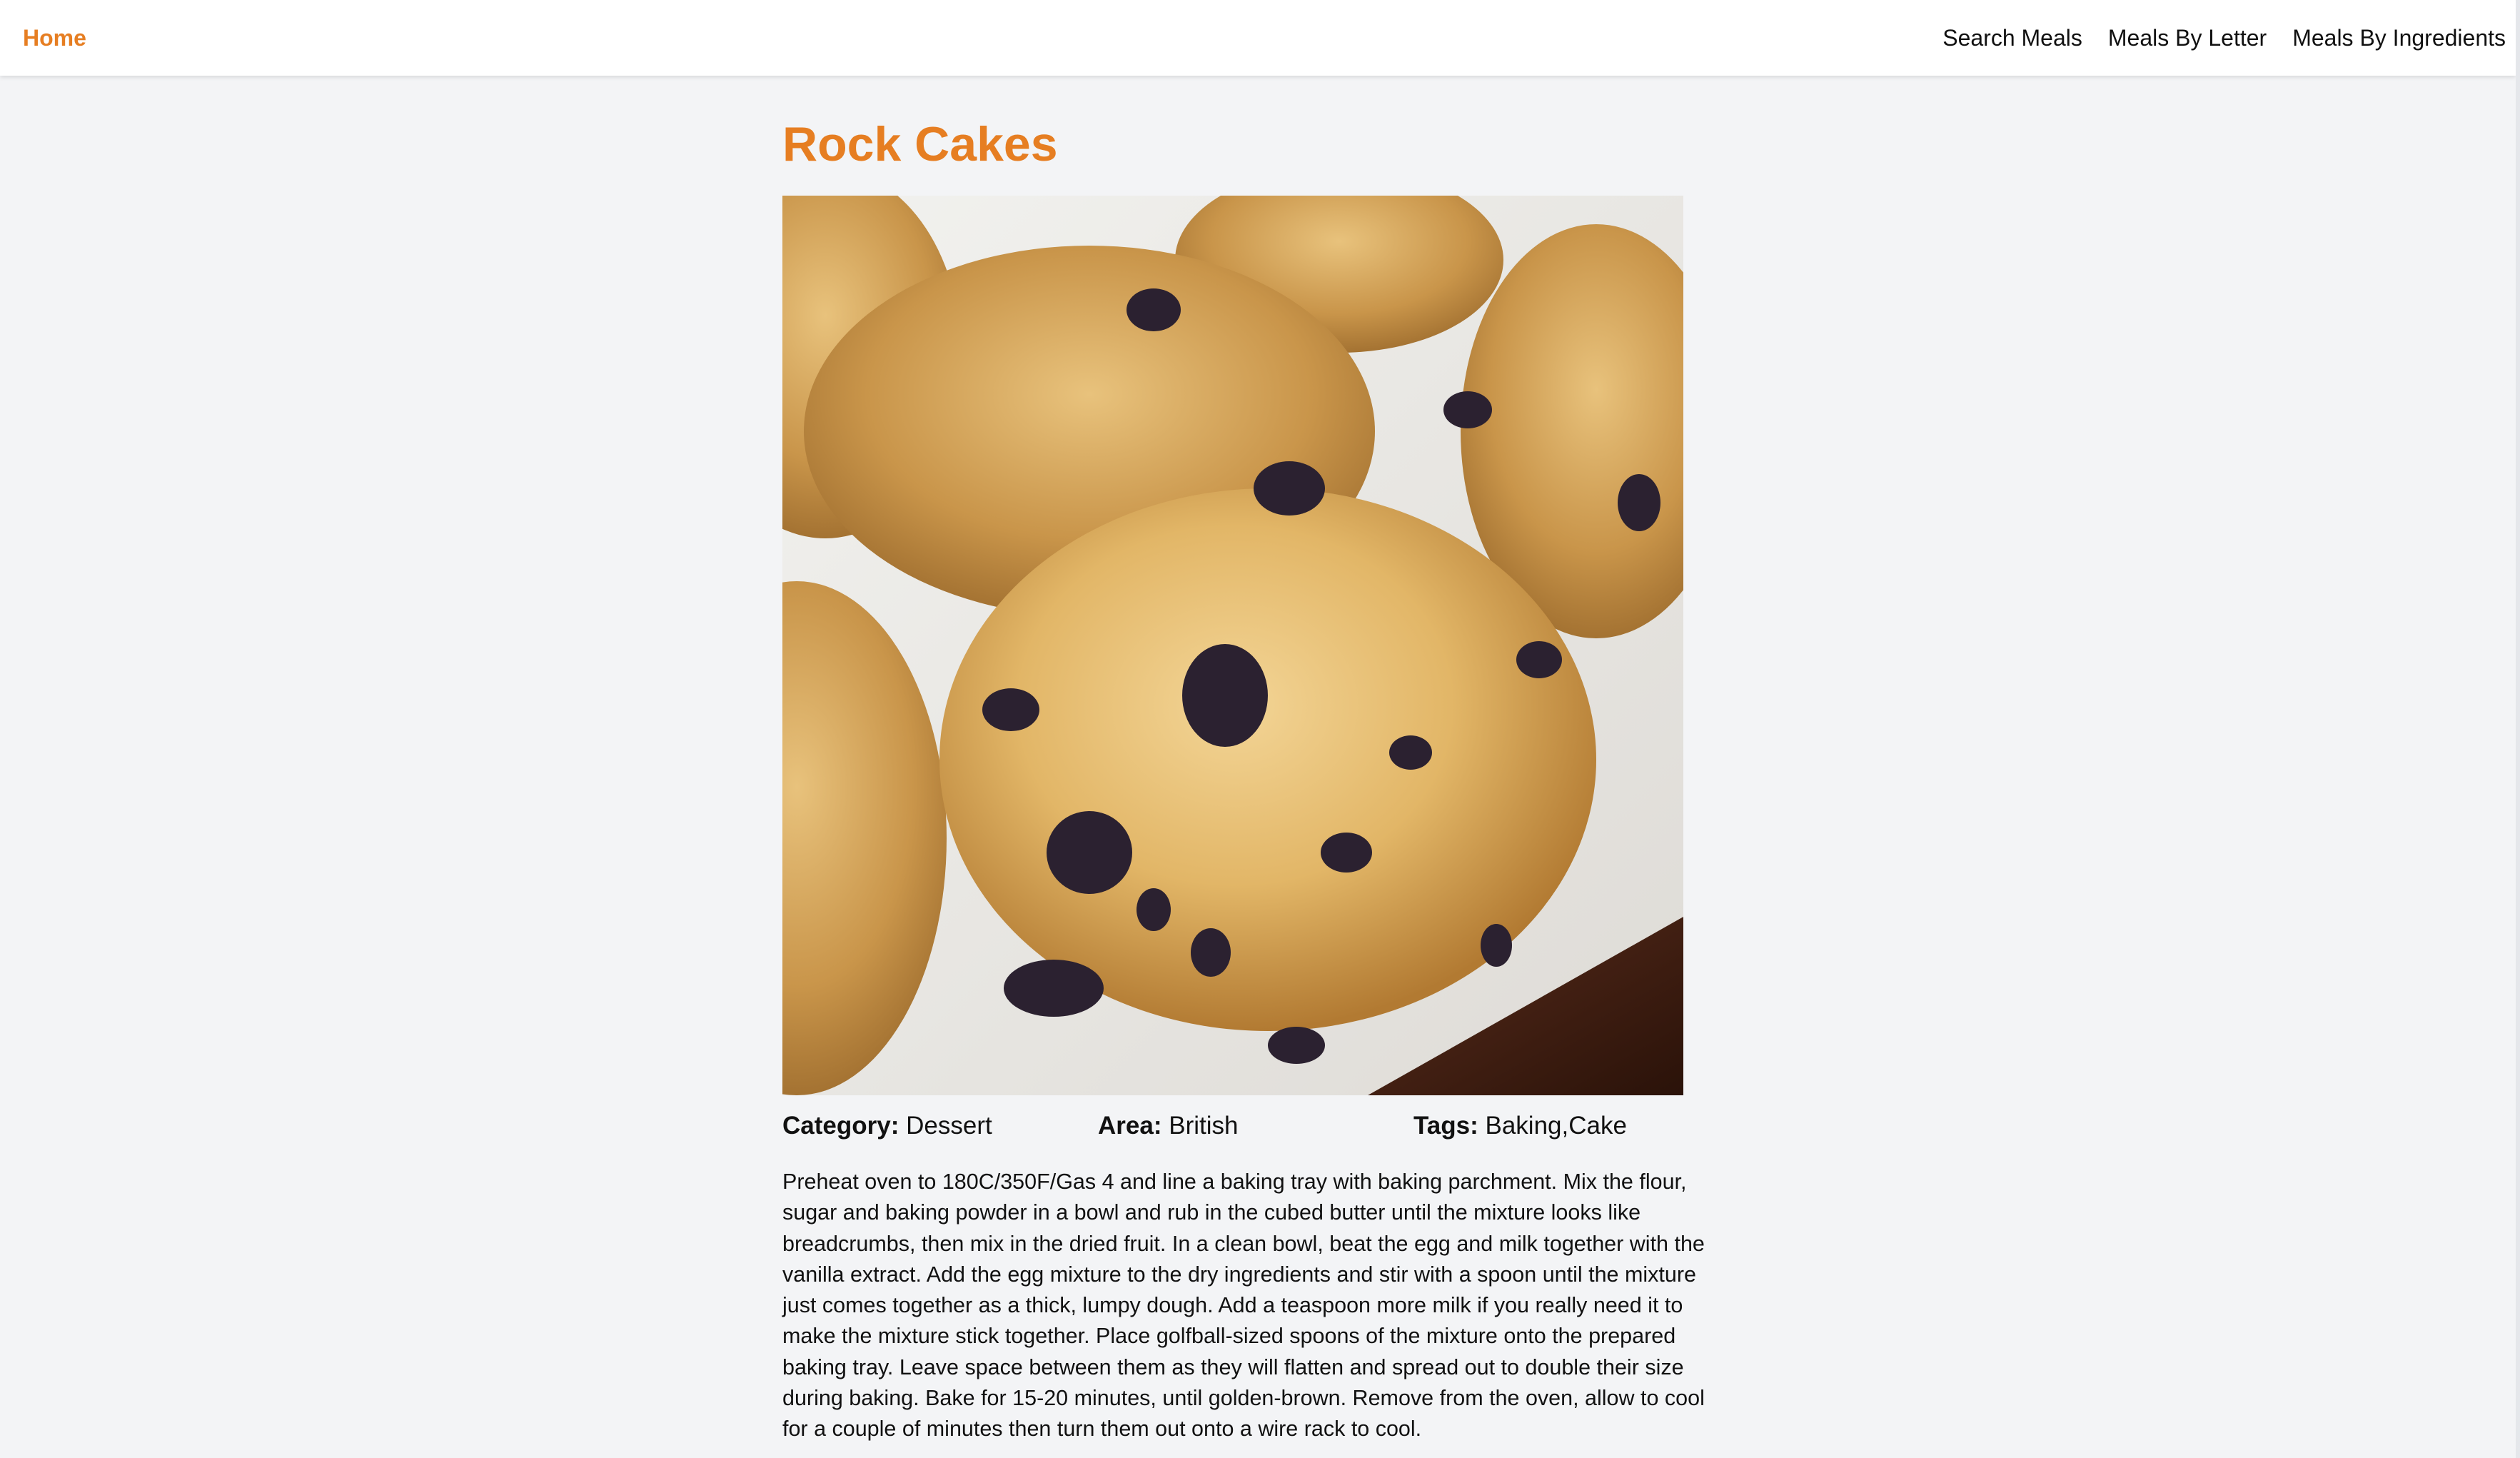  I want to click on category-field: Category: Dessert, so click(940, 1126).